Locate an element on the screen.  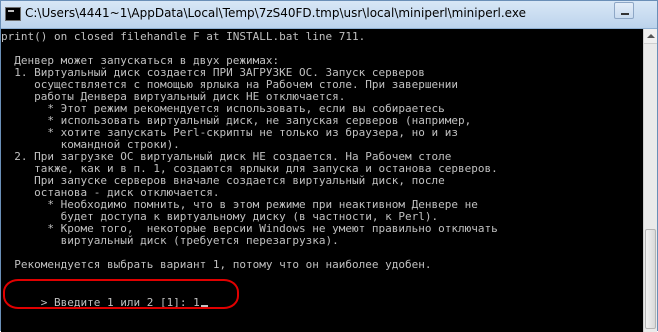
prompt-text: > Введите 1 или 2 [1]: 1 is located at coordinates (120, 302).